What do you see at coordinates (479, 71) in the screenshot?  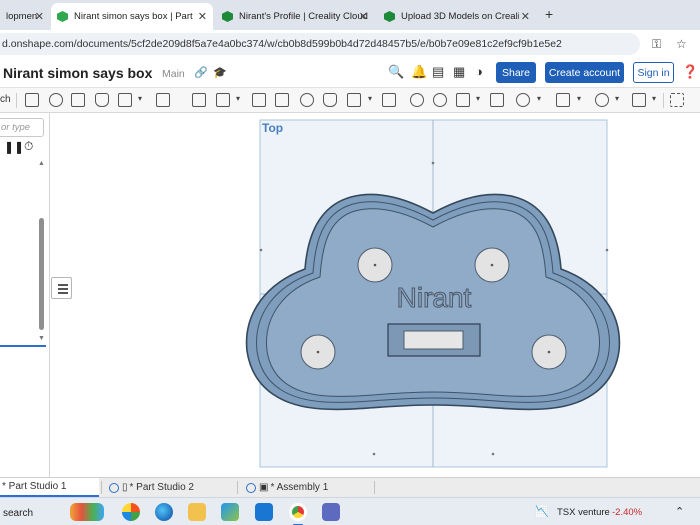 I see `learning-globe-icon: ◑` at bounding box center [479, 71].